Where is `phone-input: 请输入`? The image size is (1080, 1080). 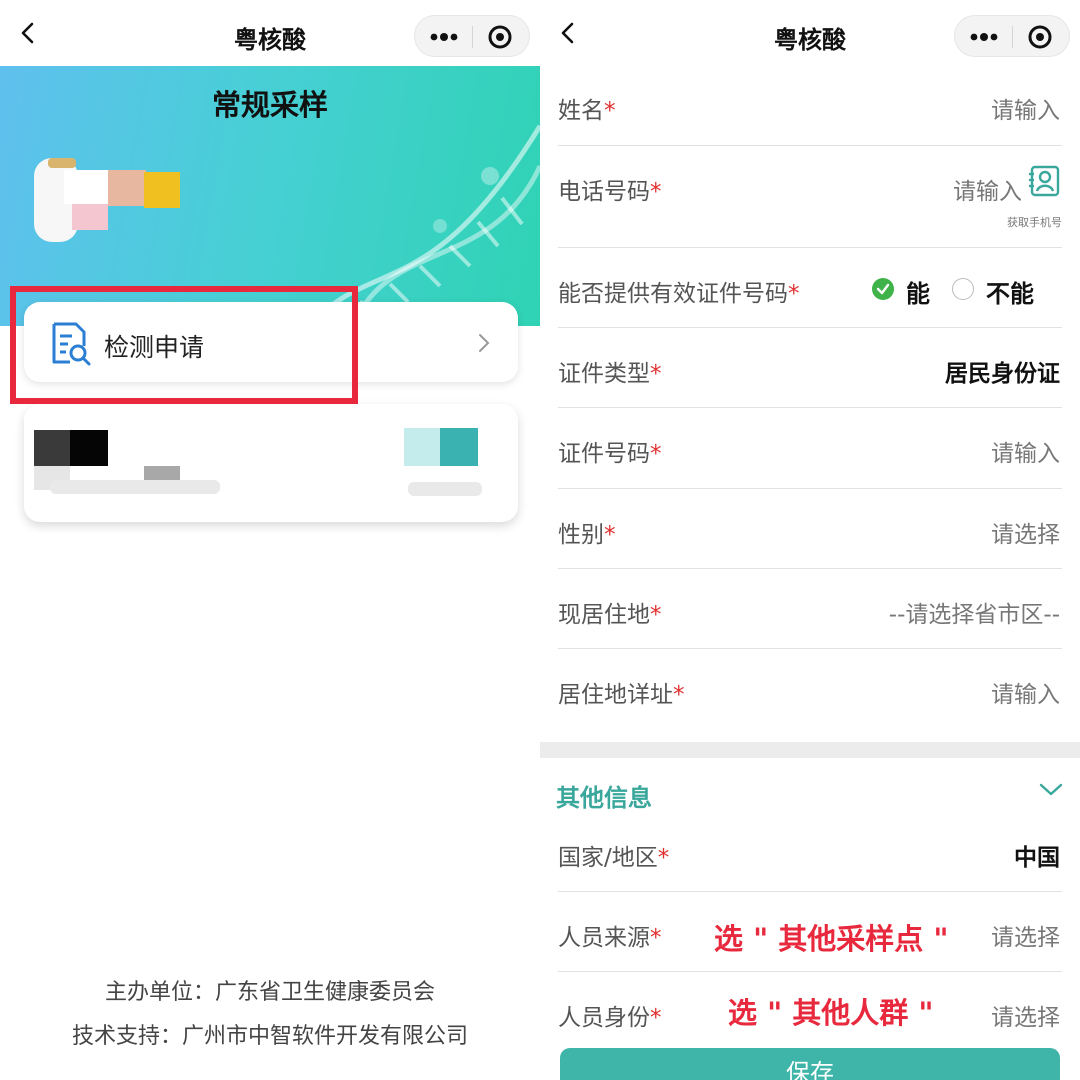 phone-input: 请输入 is located at coordinates (987, 189).